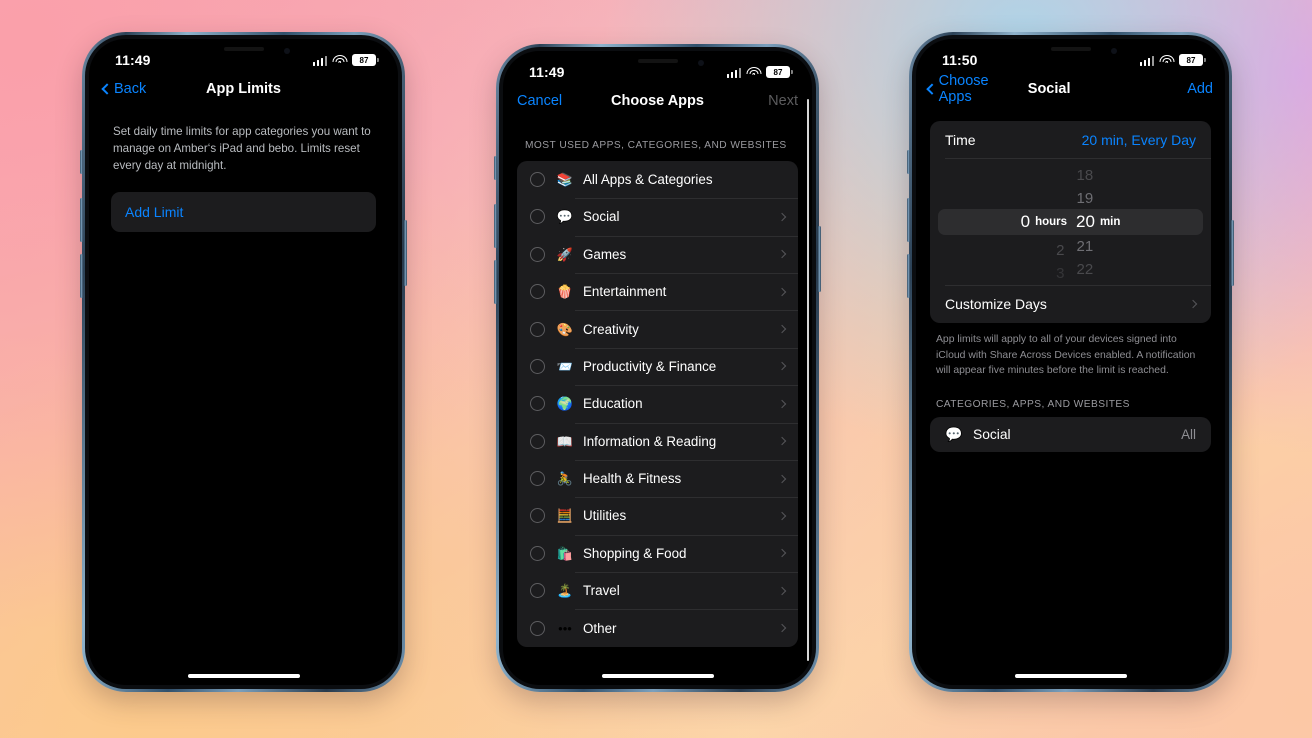  I want to click on list-item: 🌍 Education, so click(657, 403).